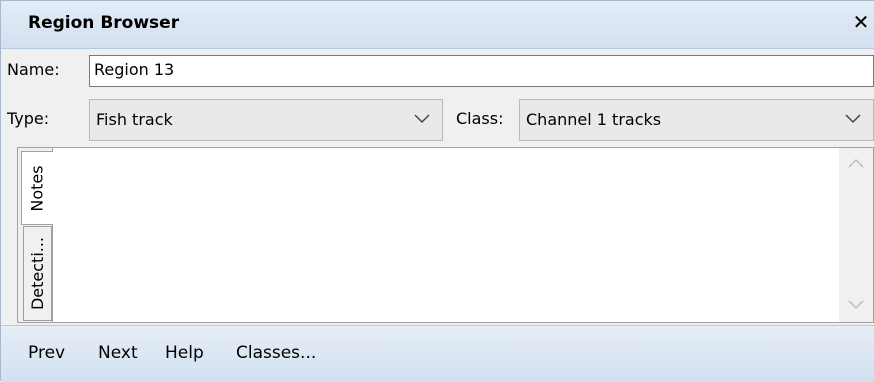  Describe the element at coordinates (861, 22) in the screenshot. I see `close-icon: ✕` at that location.